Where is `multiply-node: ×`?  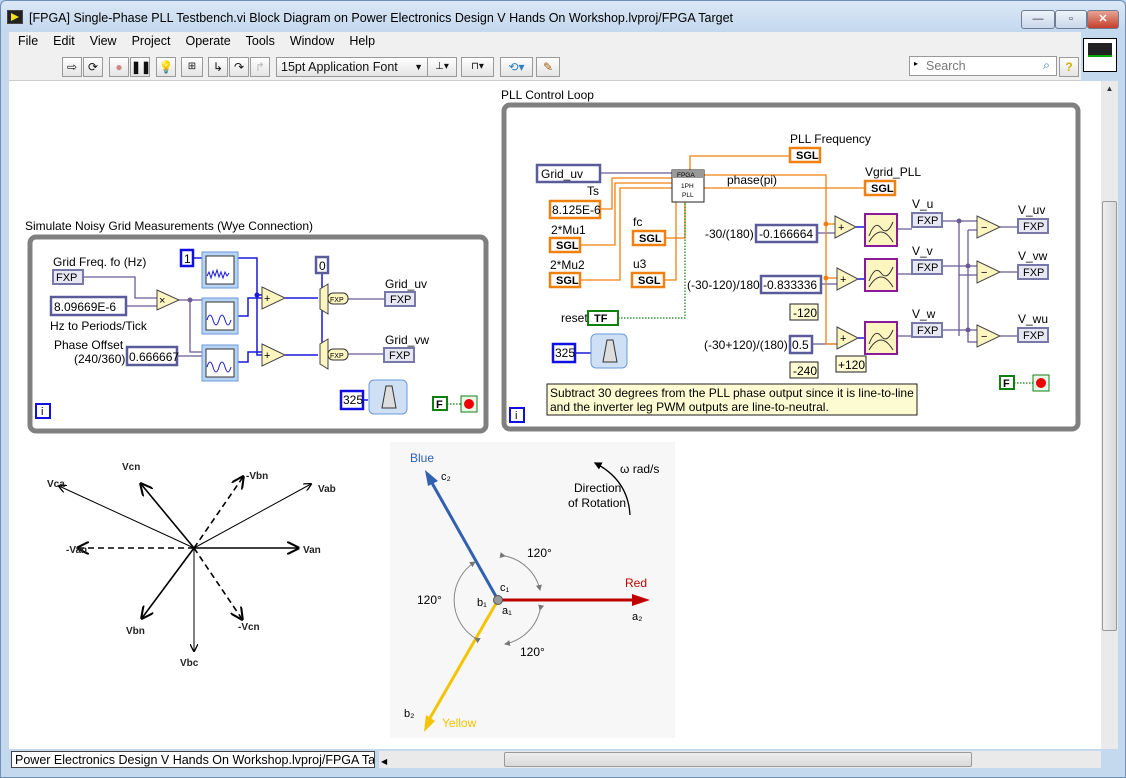 multiply-node: × is located at coordinates (168, 300).